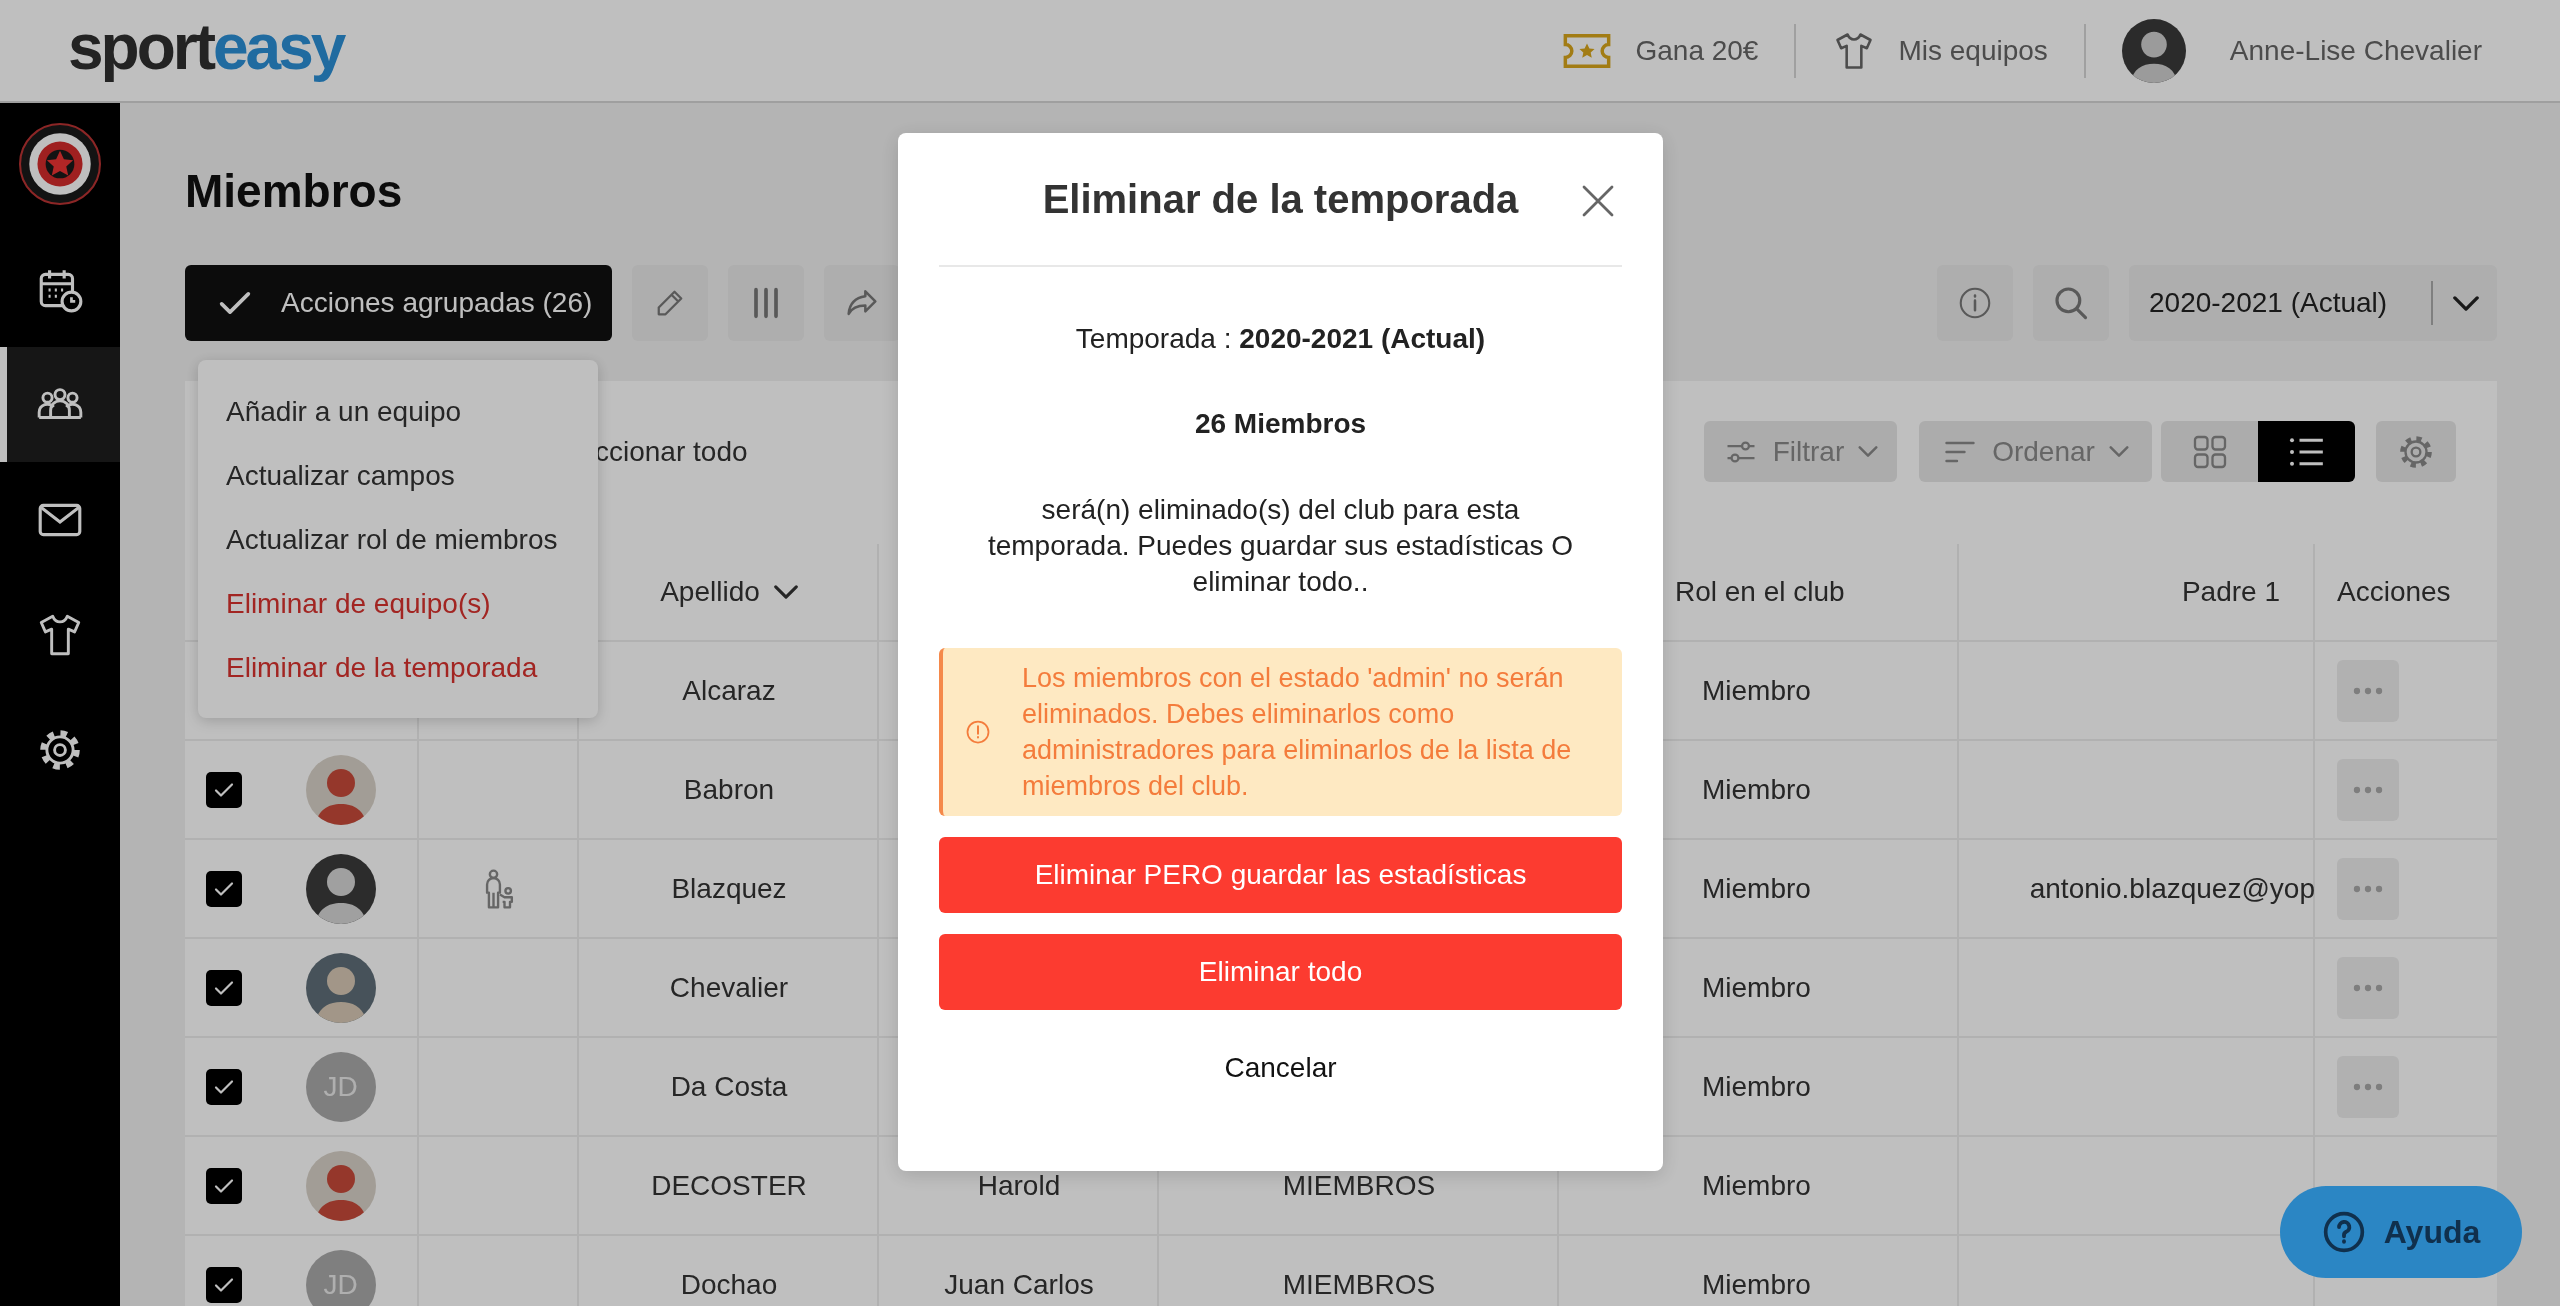 The height and width of the screenshot is (1306, 2560). I want to click on menu-item: Eliminar de equipo(s), so click(398, 604).